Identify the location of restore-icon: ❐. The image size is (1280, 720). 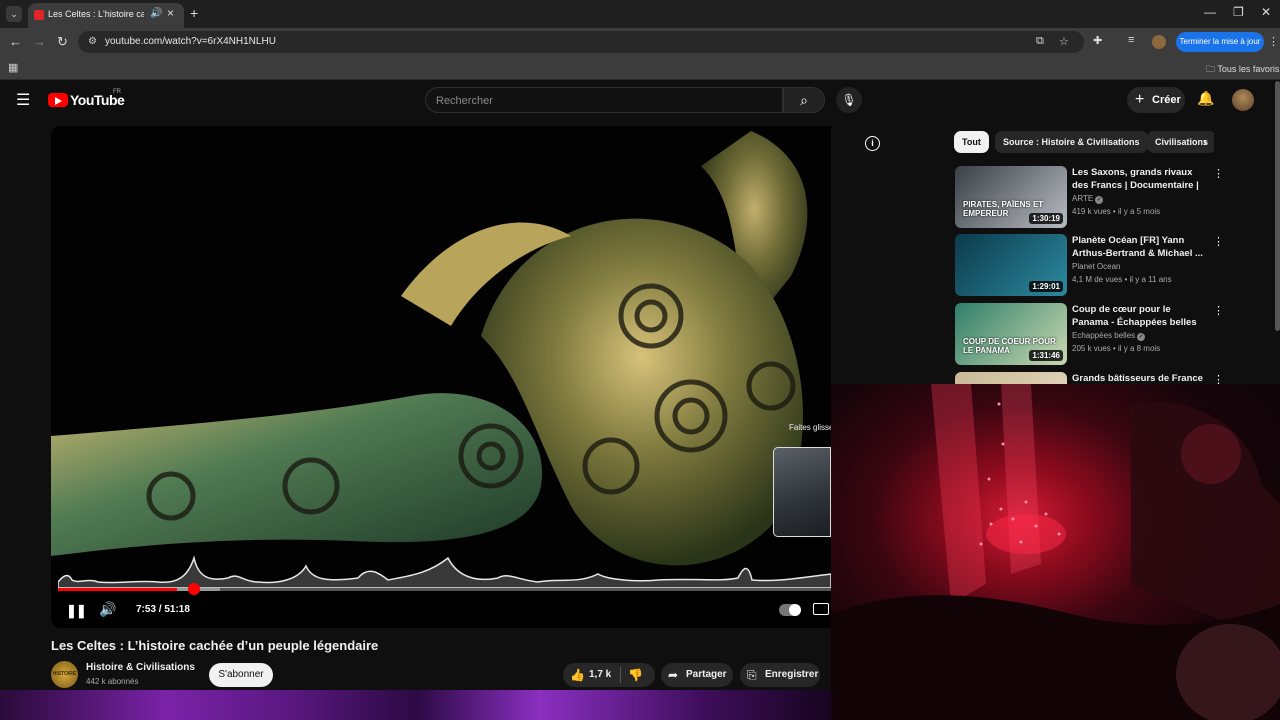
(1238, 12).